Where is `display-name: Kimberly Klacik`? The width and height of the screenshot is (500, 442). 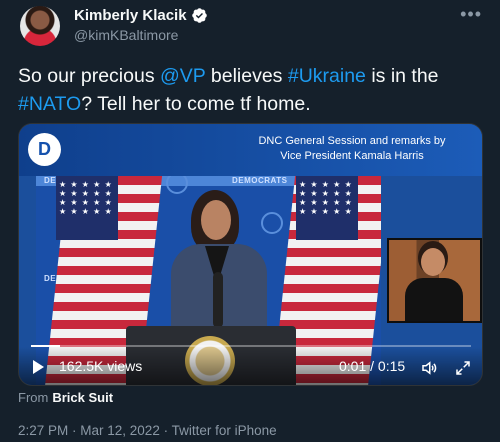
display-name: Kimberly Klacik is located at coordinates (130, 15).